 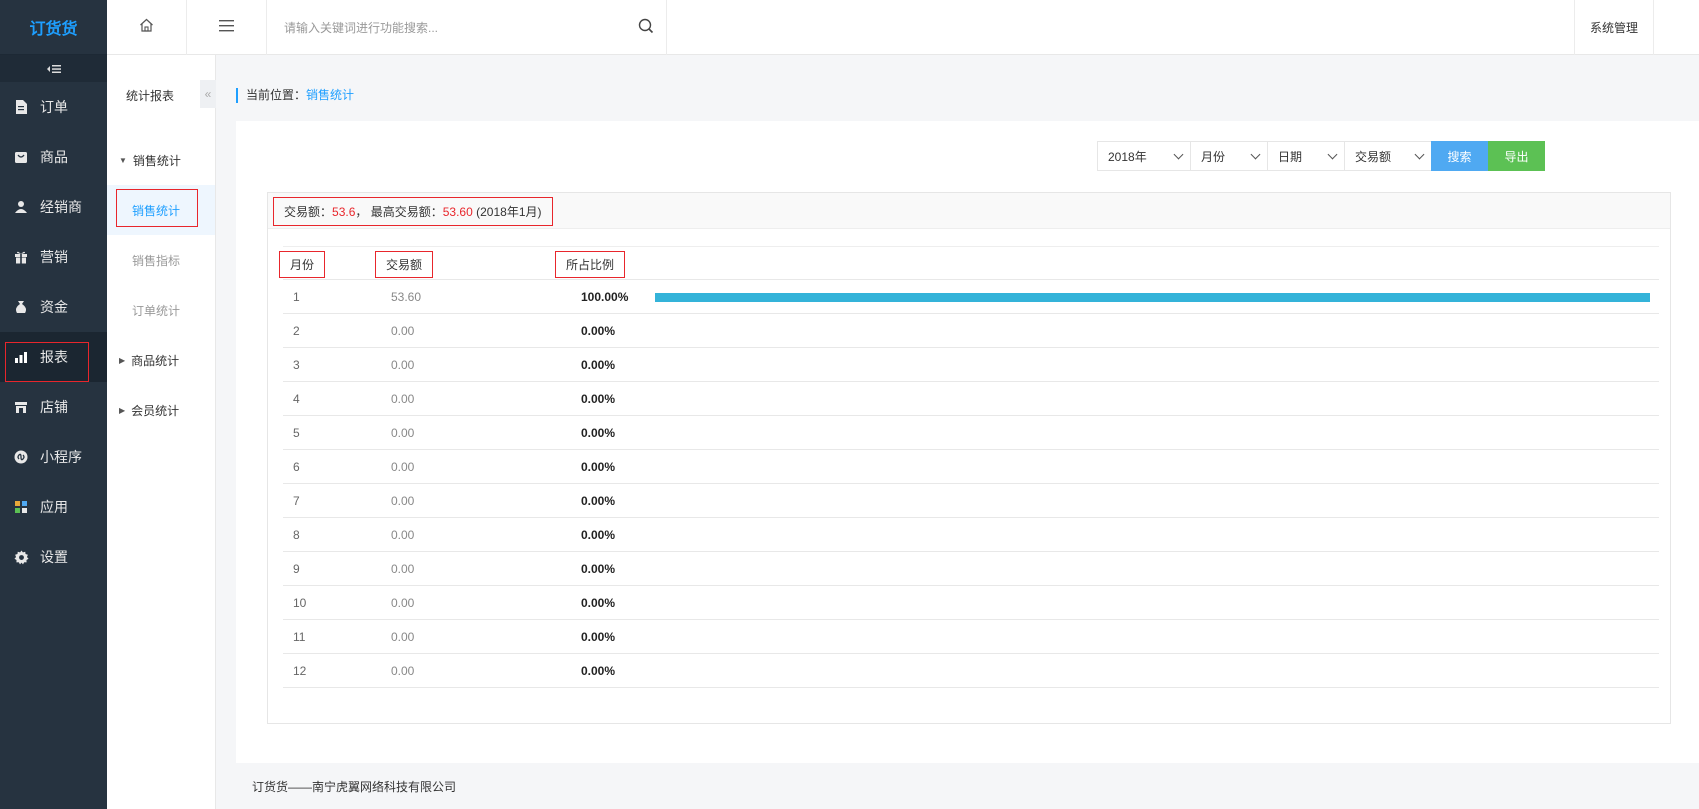 I want to click on period-select-value: 月份, so click(x=1213, y=156).